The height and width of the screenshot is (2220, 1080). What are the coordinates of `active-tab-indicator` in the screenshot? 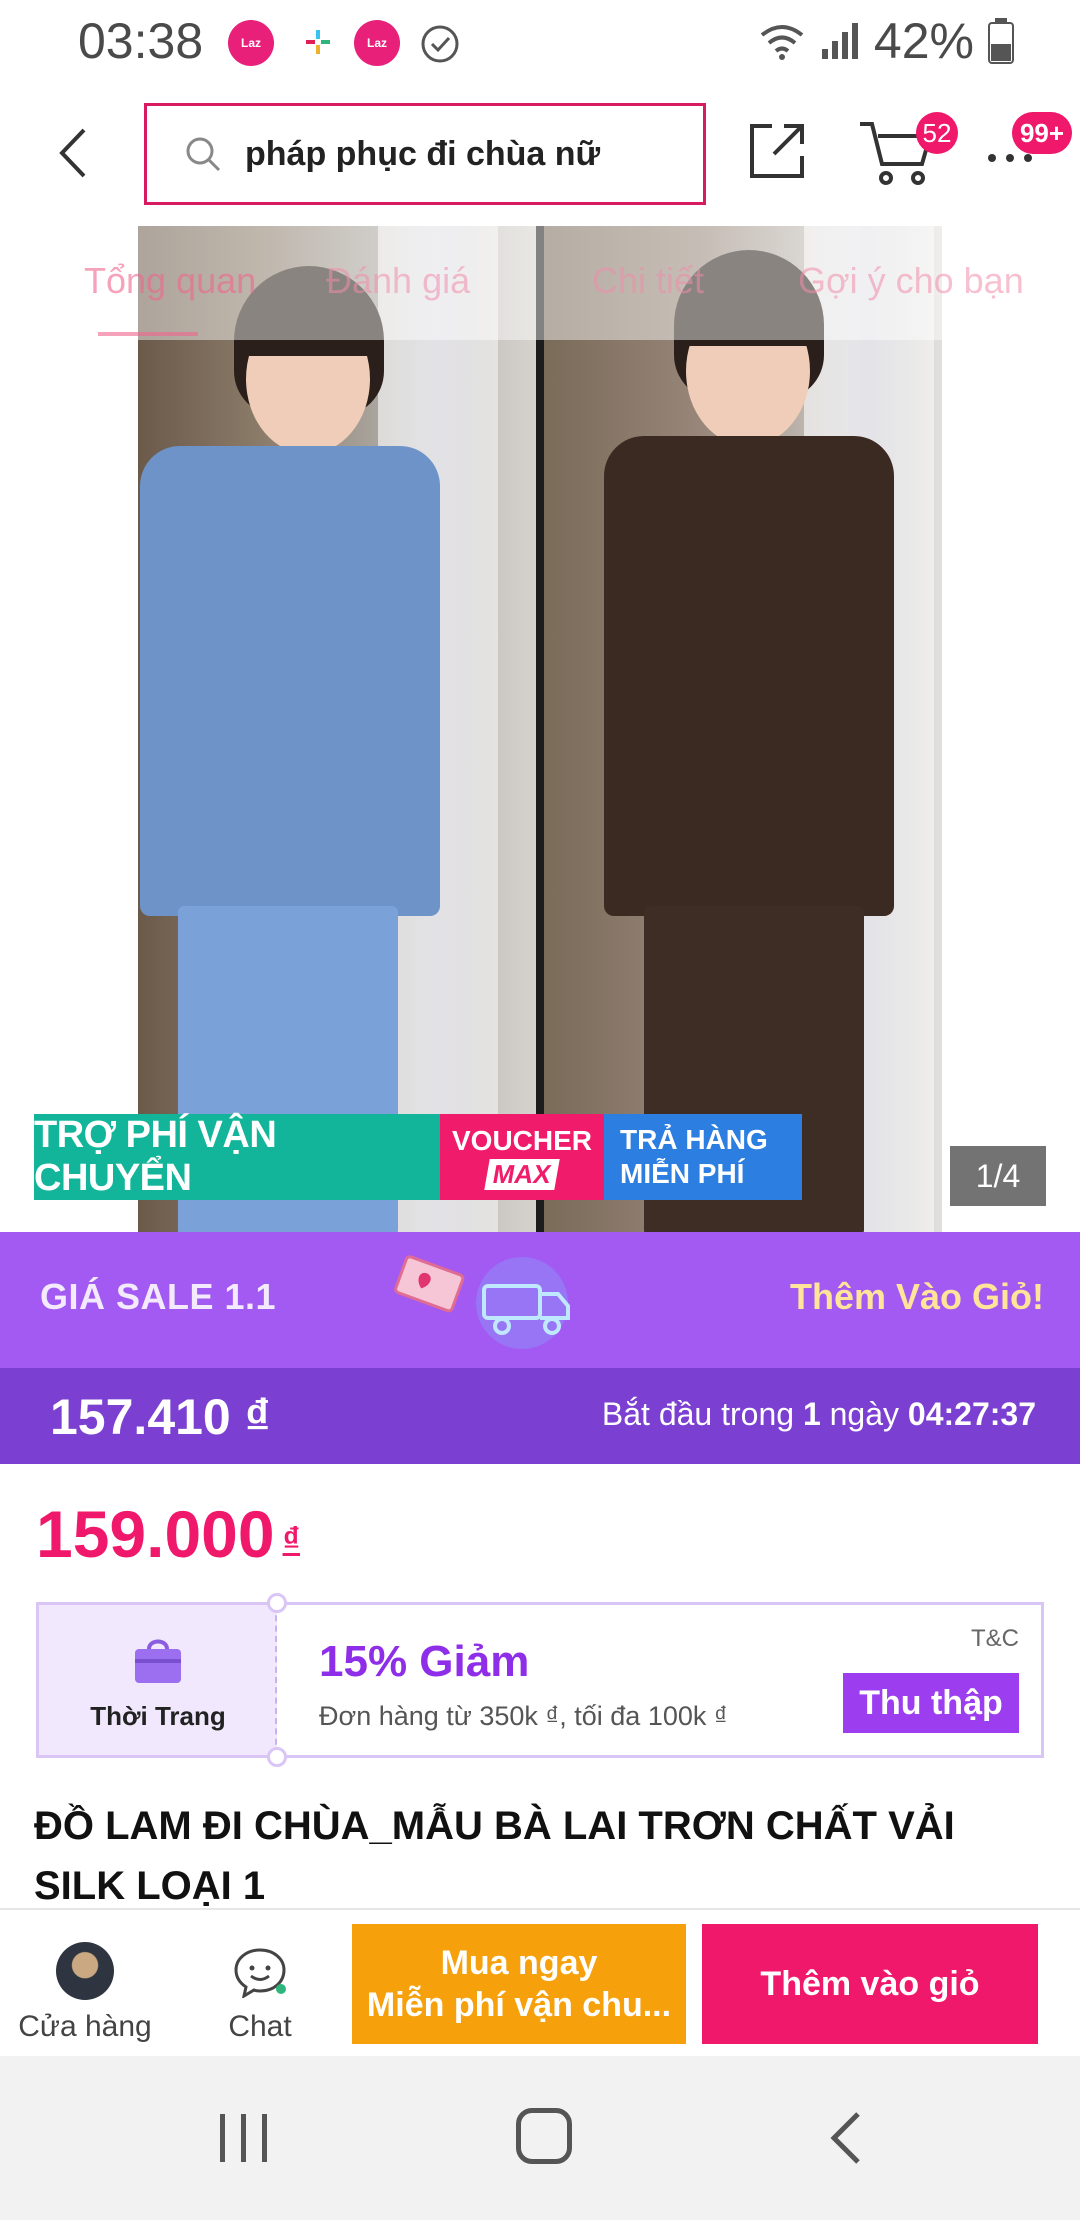 It's located at (148, 334).